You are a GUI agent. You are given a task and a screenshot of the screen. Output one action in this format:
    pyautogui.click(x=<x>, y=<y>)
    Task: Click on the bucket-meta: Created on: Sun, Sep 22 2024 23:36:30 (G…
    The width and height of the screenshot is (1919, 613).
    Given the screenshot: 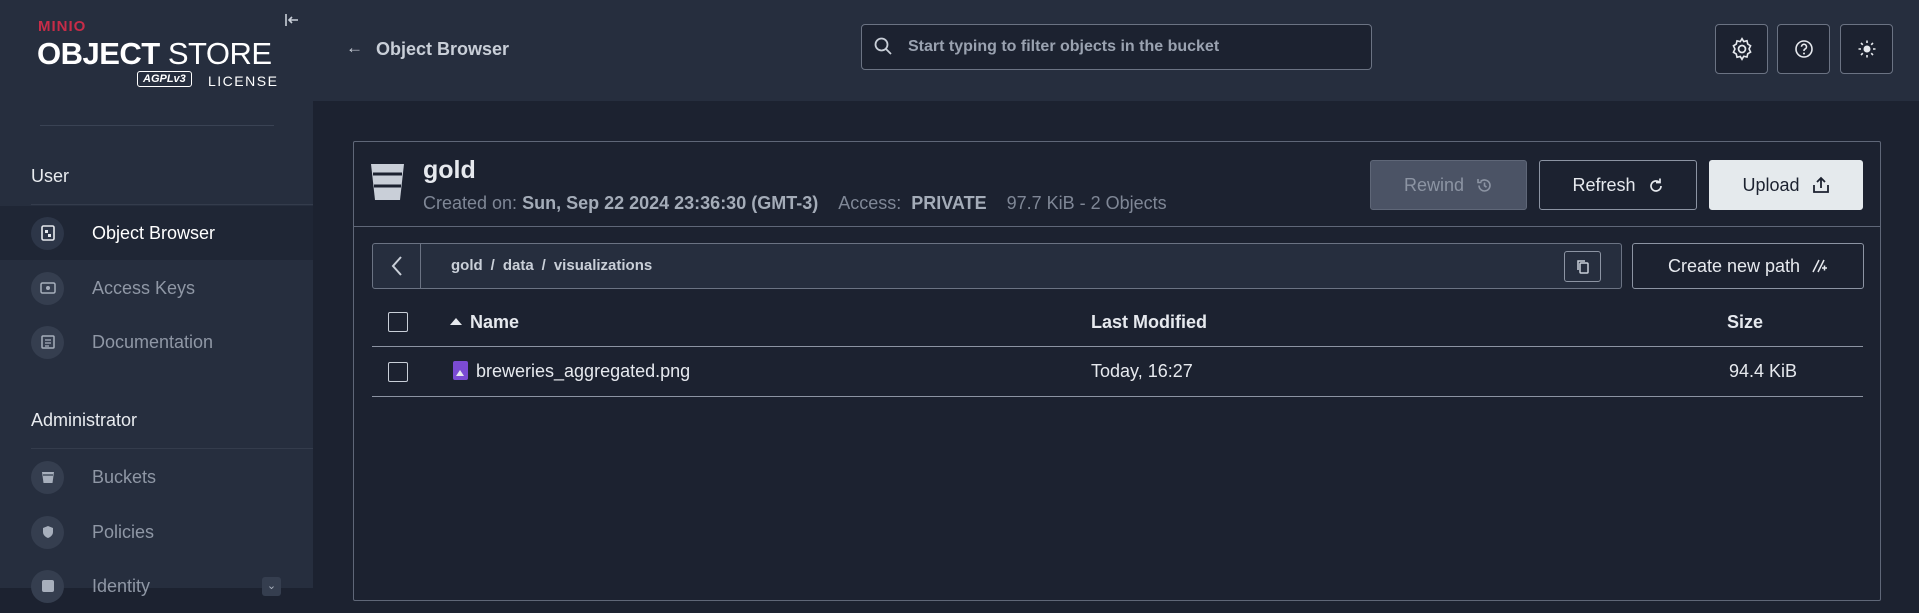 What is the action you would take?
    pyautogui.click(x=795, y=203)
    